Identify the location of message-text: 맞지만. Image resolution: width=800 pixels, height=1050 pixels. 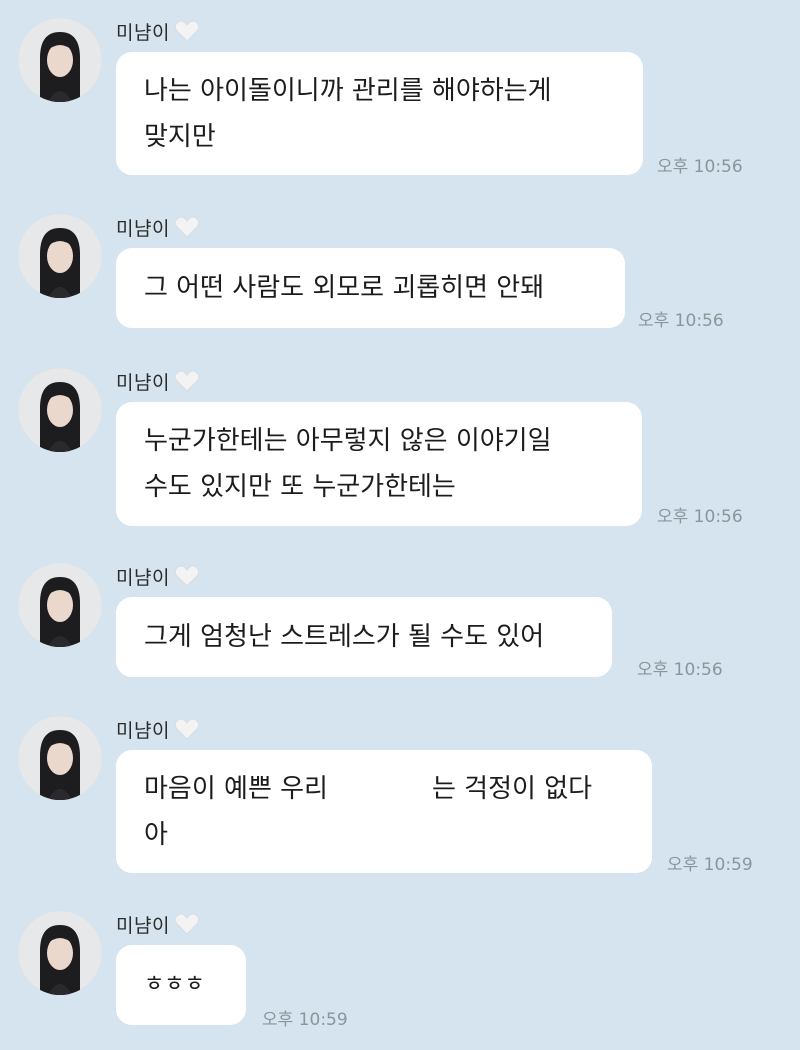
(180, 136).